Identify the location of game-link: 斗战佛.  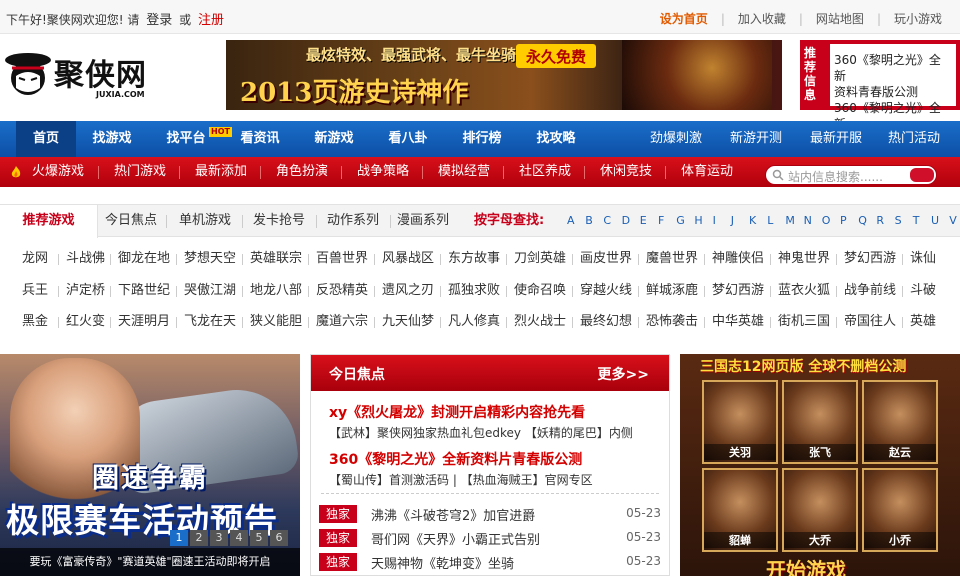
(85, 259).